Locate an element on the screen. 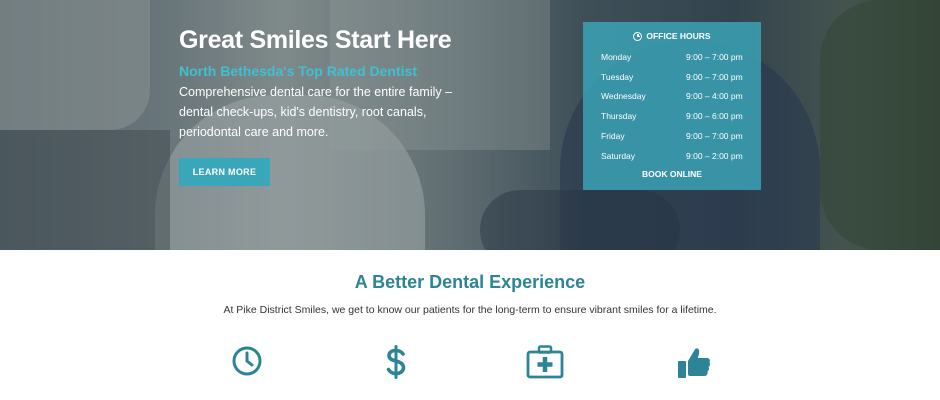 Image resolution: width=940 pixels, height=400 pixels. hours-row: Friday 9:00 – 7:00 pm is located at coordinates (673, 136).